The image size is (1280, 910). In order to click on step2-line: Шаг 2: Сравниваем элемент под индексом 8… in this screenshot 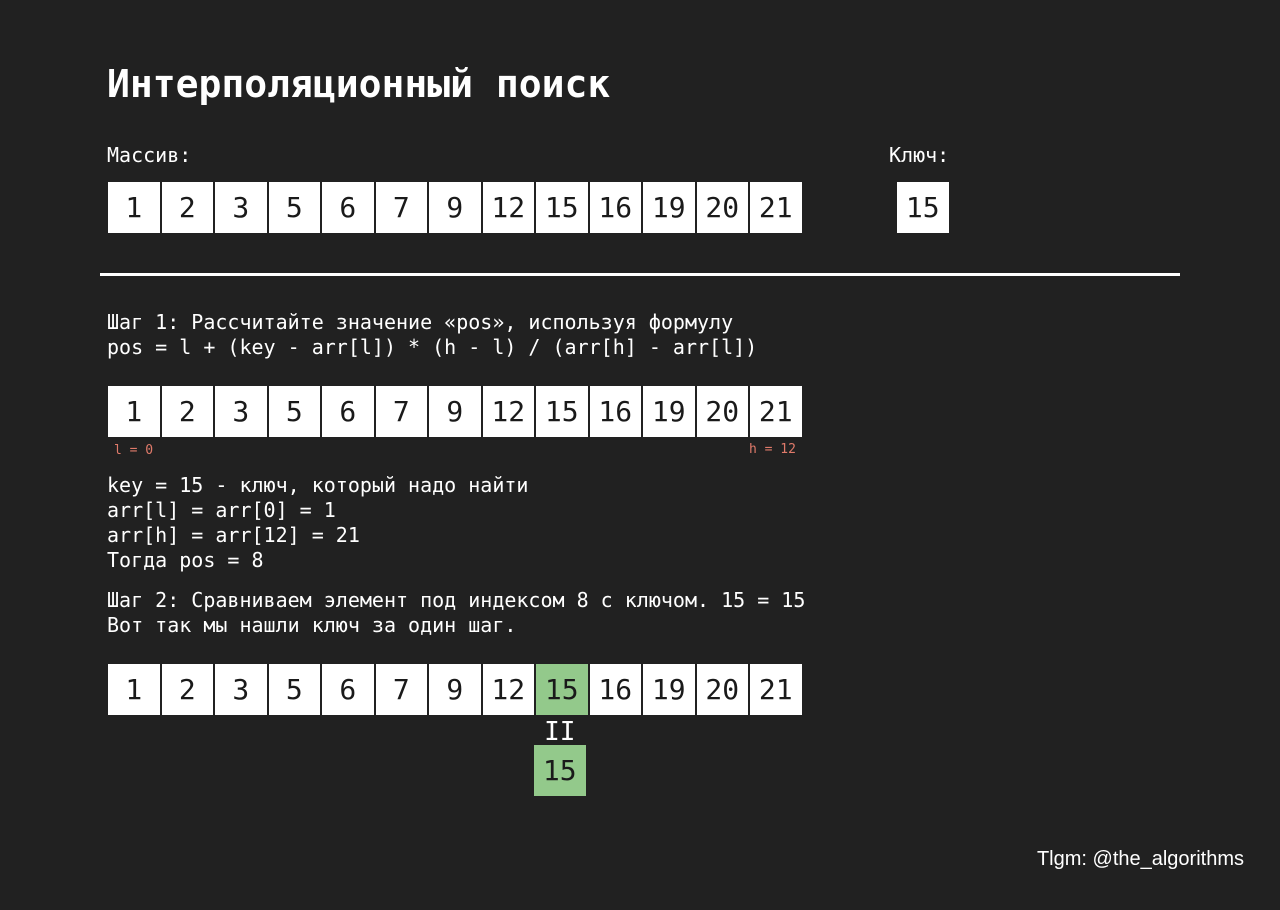, I will do `click(456, 600)`.